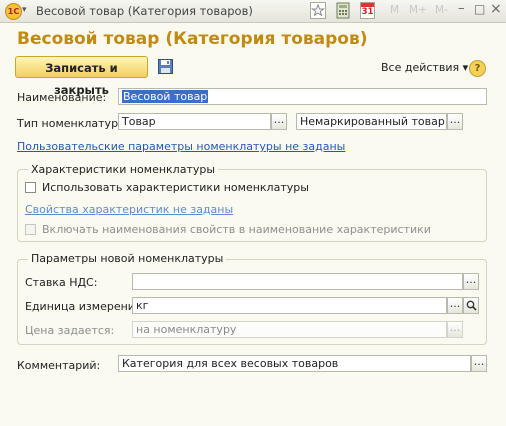  Describe the element at coordinates (165, 96) in the screenshot. I see `name-value: Весовой товар` at that location.